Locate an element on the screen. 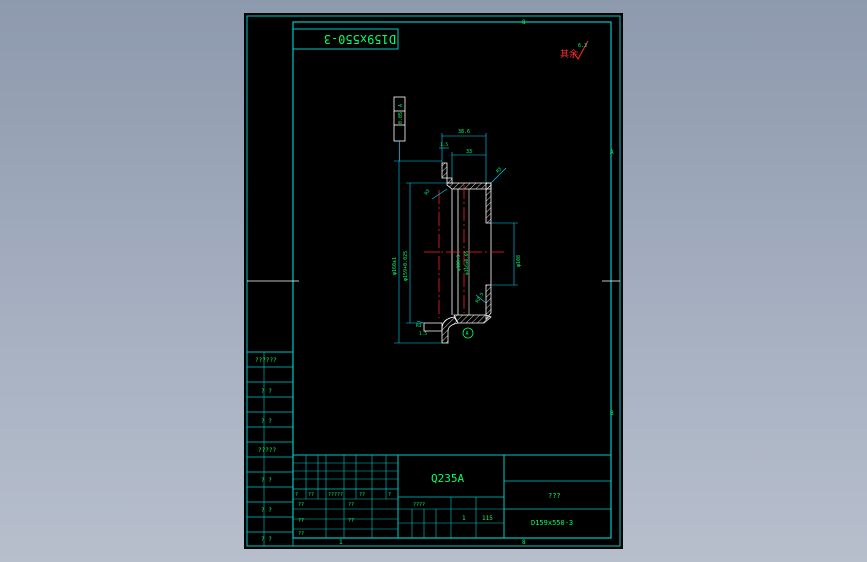  svg-text: 1 is located at coordinates (464, 518).